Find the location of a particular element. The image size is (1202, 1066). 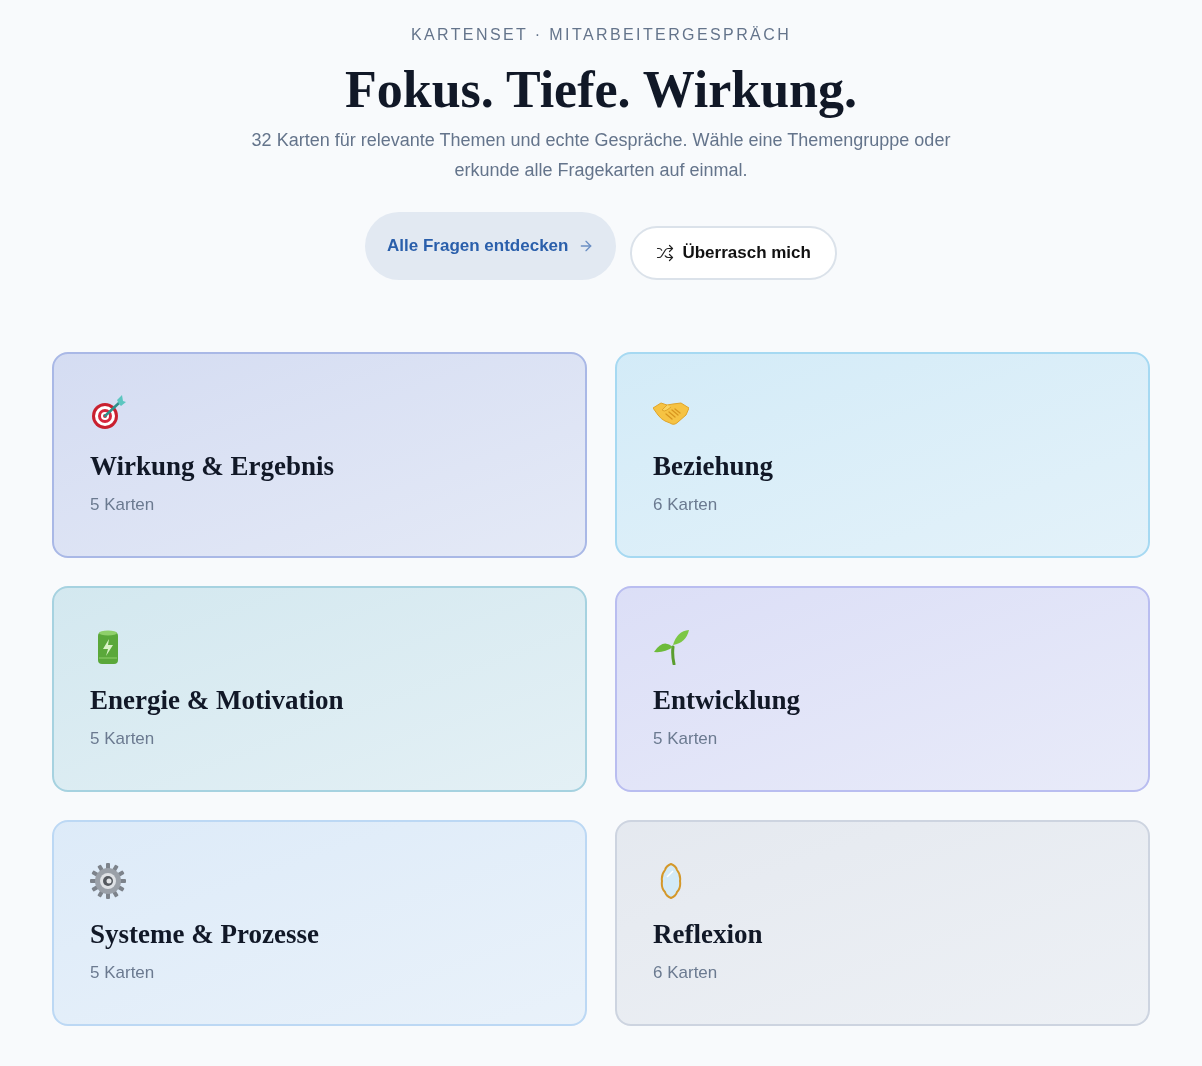

topic-title: Entwicklung is located at coordinates (727, 700).